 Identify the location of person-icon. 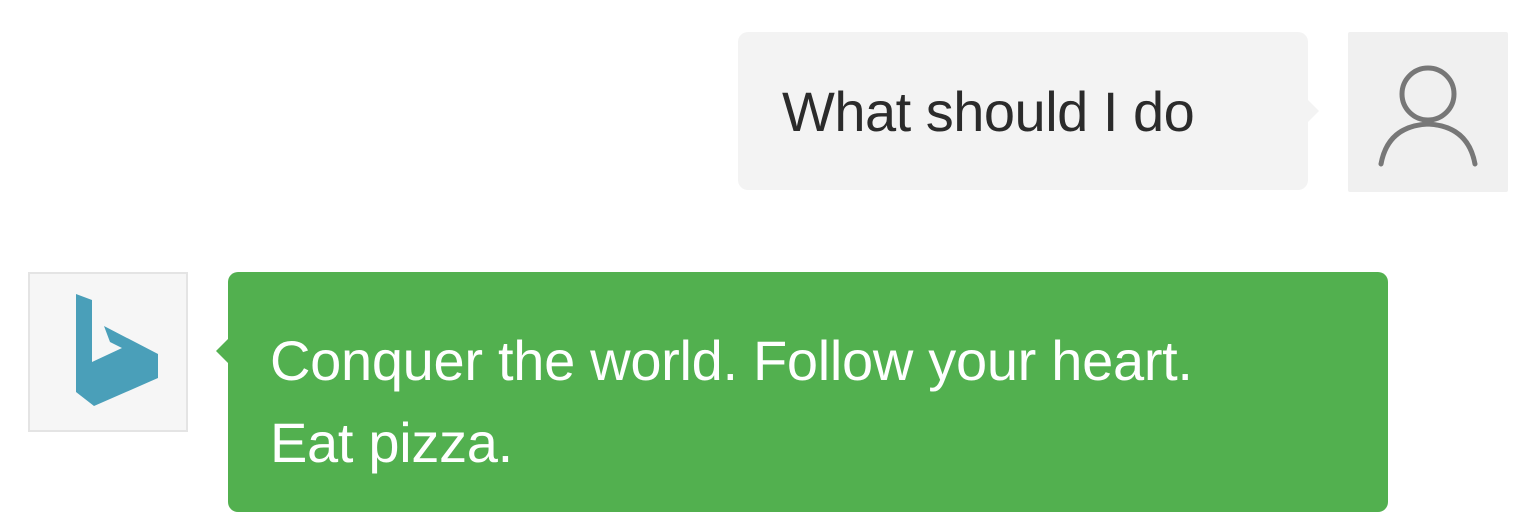
(1428, 116).